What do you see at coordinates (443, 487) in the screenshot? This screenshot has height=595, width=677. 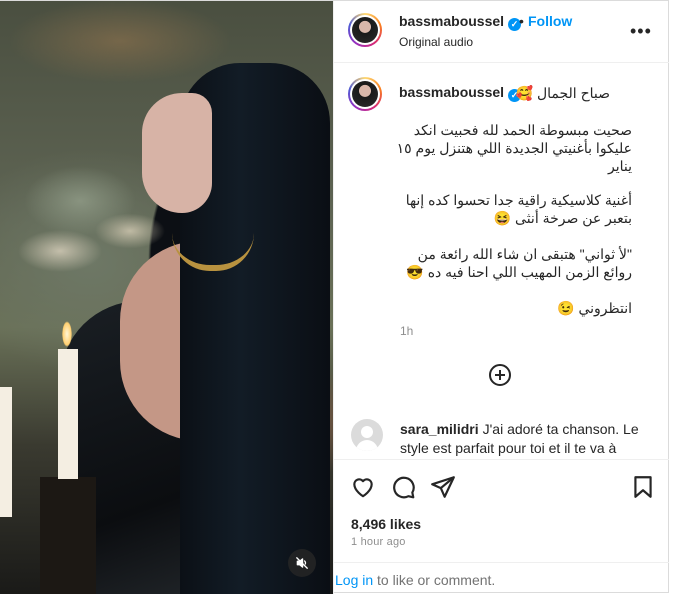 I see `share-paper-plane-icon` at bounding box center [443, 487].